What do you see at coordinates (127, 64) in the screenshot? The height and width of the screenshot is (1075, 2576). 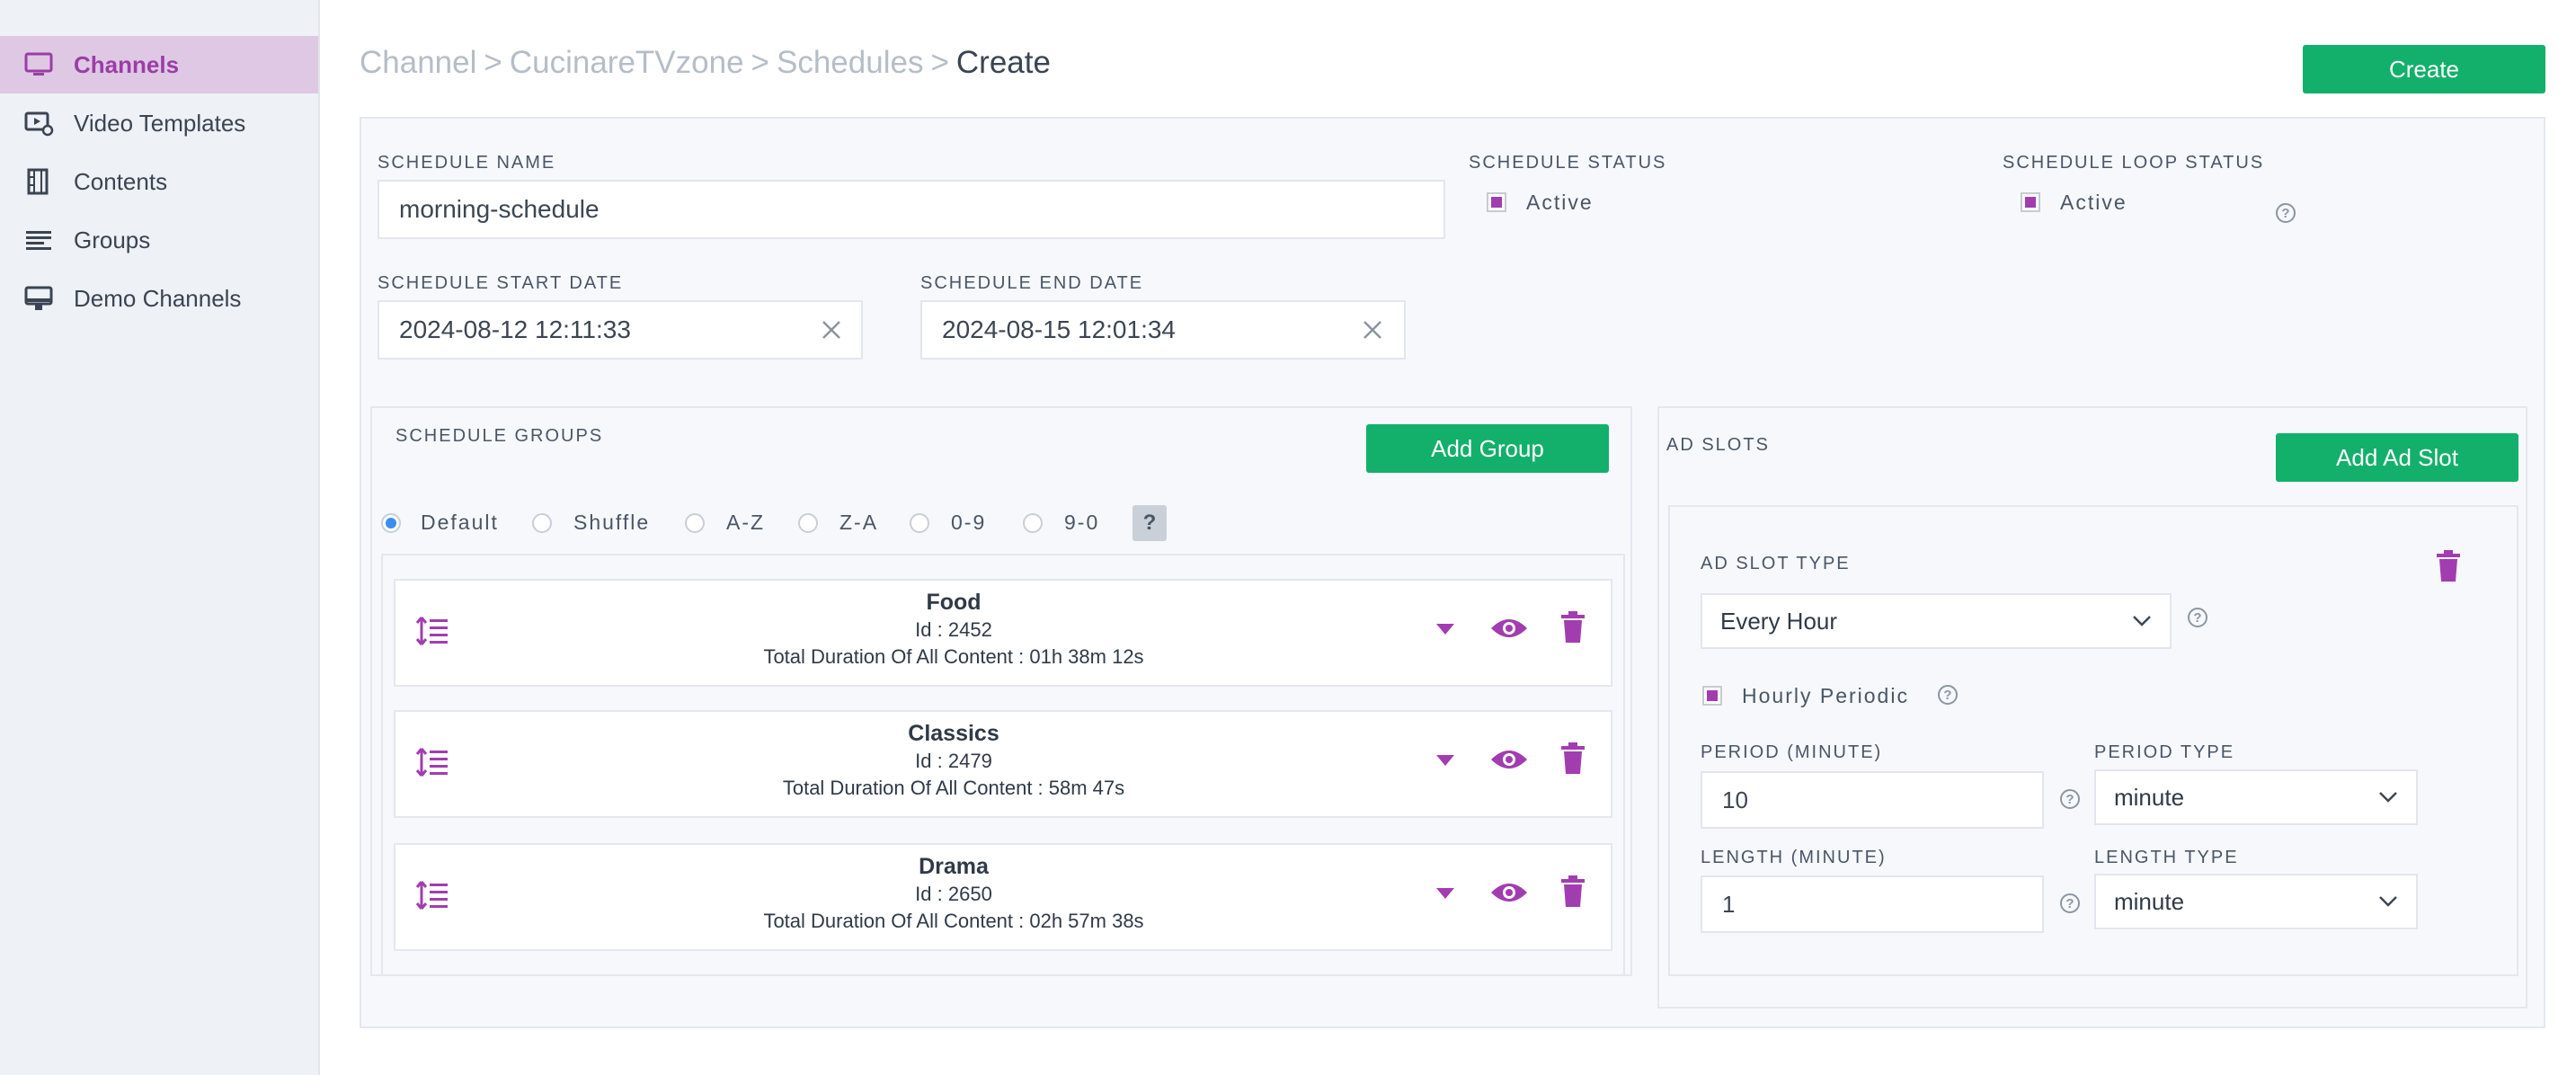 I see `sidebar-item-label: Channels` at bounding box center [127, 64].